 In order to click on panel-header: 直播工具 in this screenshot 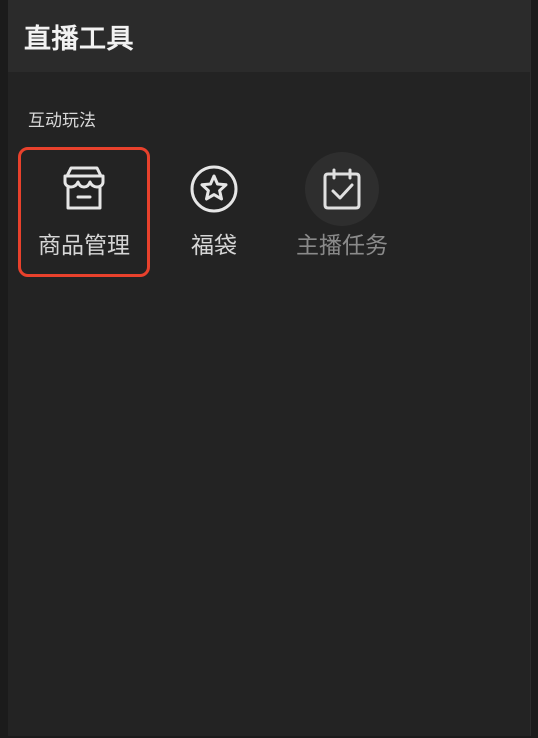, I will do `click(269, 36)`.